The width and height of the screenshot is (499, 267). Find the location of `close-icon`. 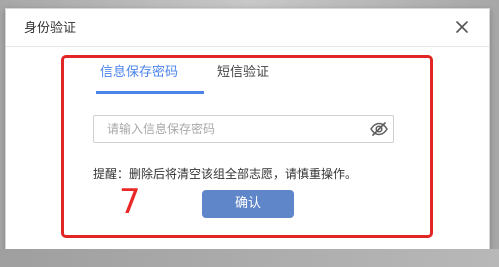

close-icon is located at coordinates (462, 27).